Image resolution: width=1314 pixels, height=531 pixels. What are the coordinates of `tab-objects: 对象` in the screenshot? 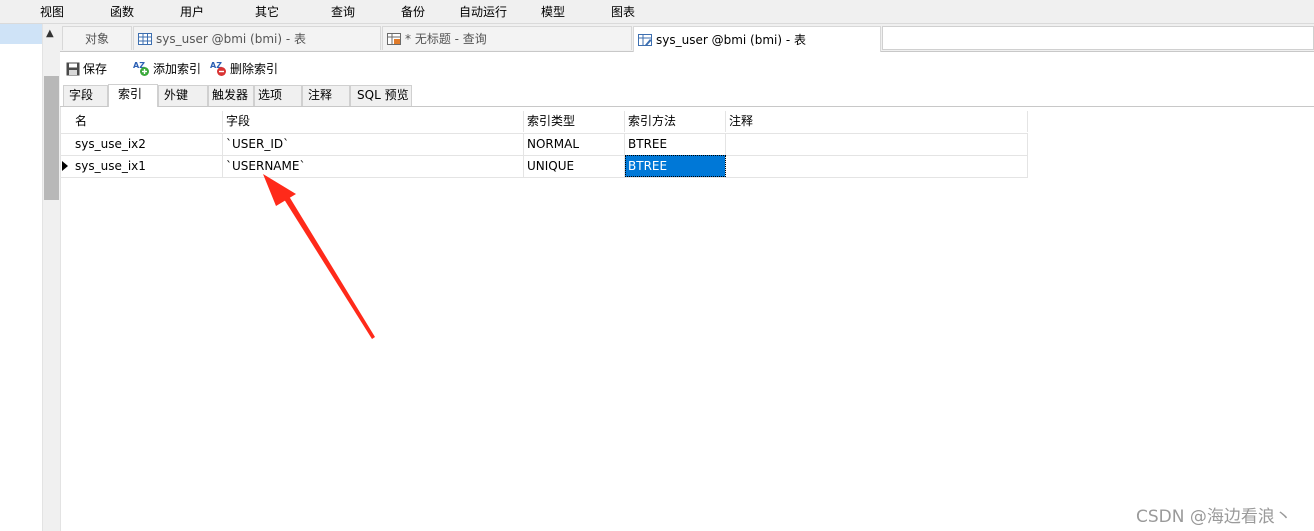 It's located at (97, 38).